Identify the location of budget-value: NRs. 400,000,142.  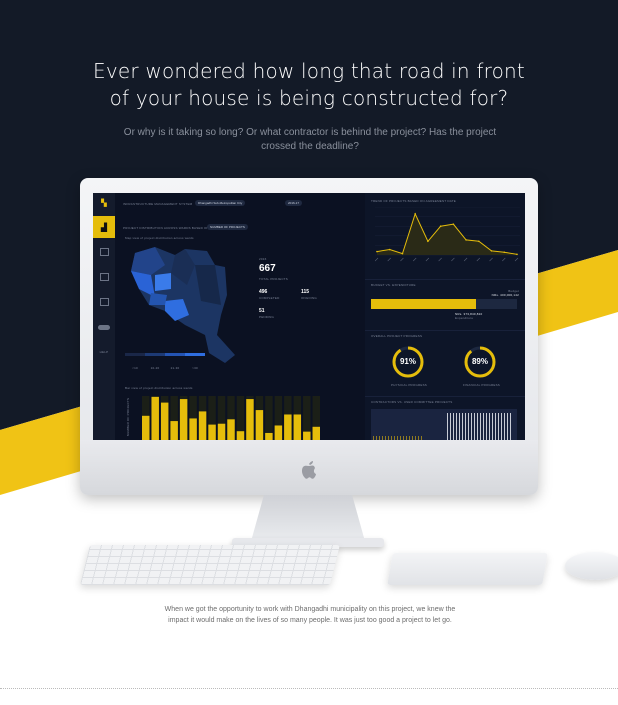
(505, 295).